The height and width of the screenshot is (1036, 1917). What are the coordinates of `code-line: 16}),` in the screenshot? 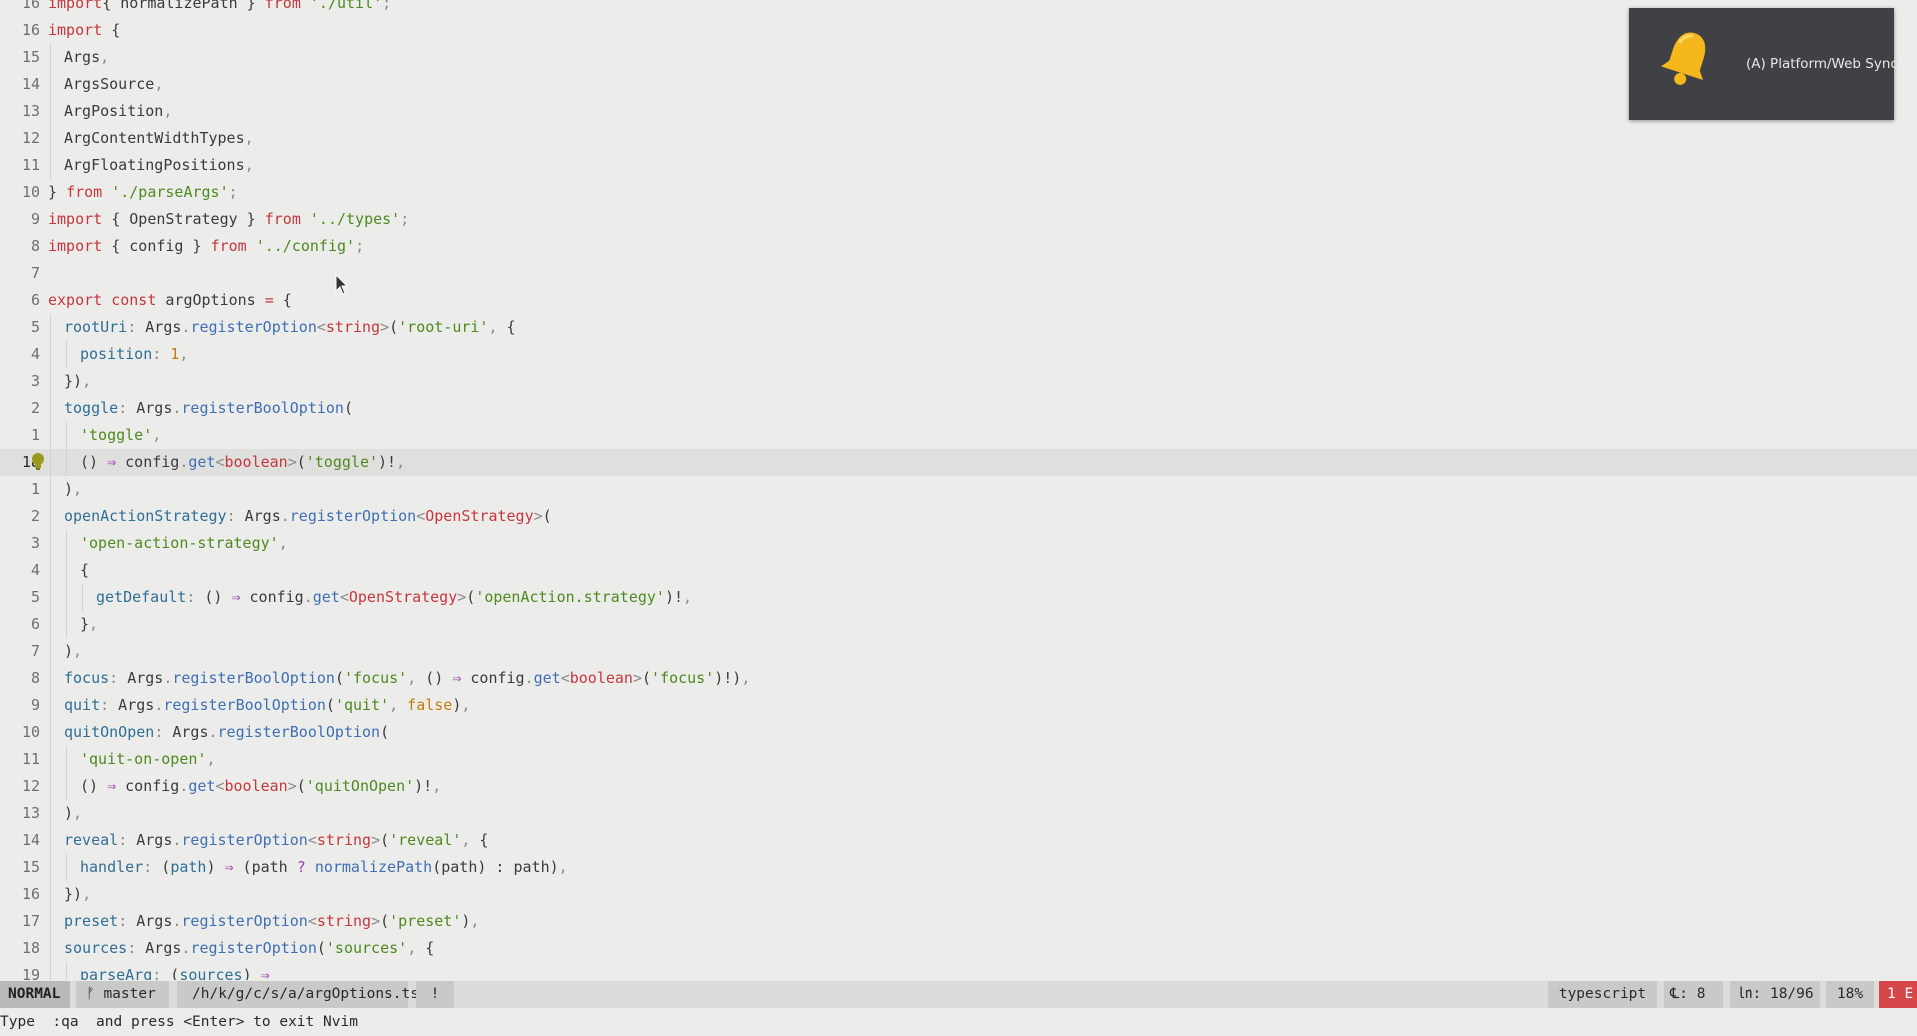 It's located at (958, 894).